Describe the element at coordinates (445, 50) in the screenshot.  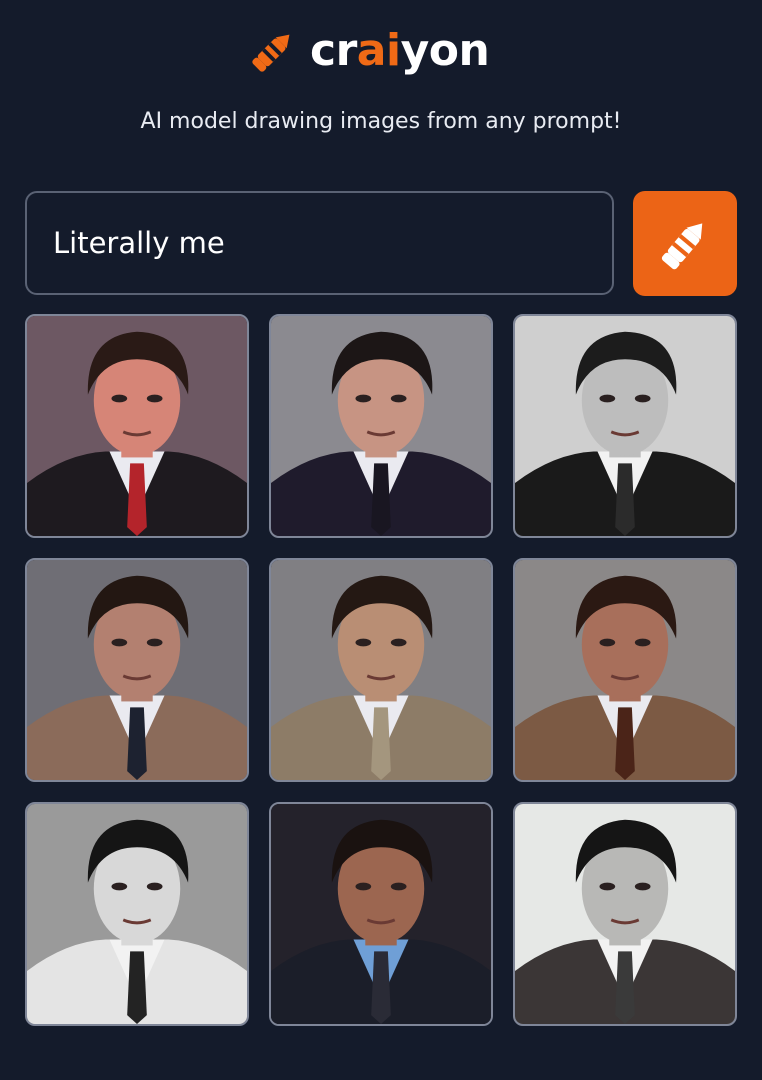
I see `brand-name-suffix: yon` at that location.